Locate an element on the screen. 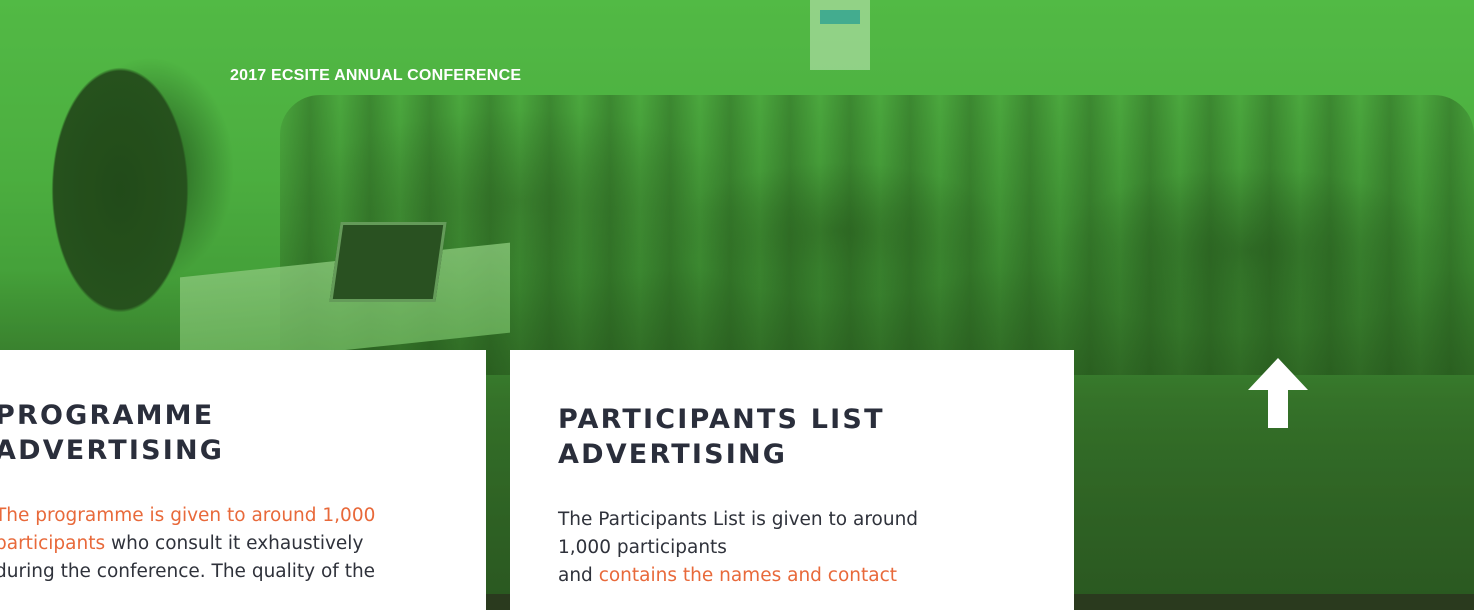  scroll-to-top-button is located at coordinates (1278, 393).